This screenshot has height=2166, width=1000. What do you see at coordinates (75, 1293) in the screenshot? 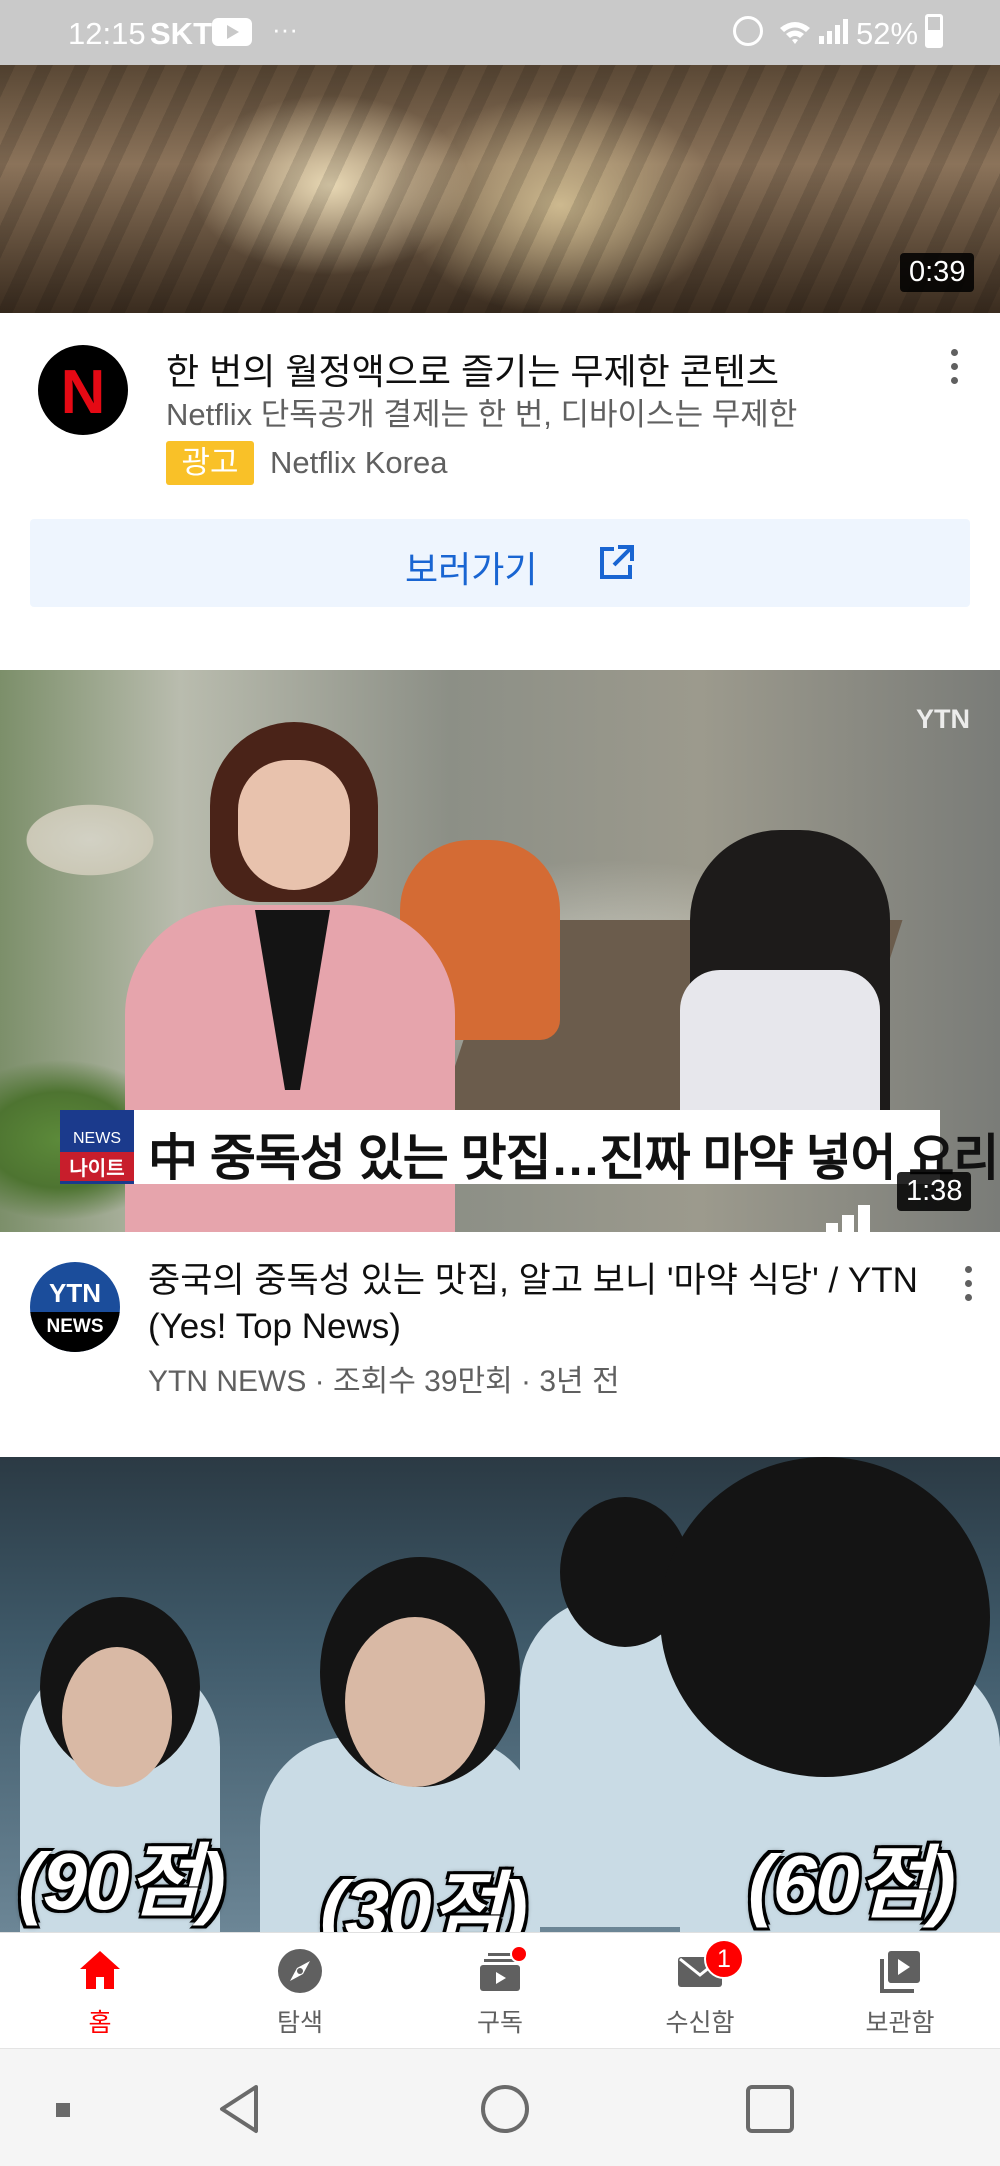
I see `channel-avatar-top: YTN` at bounding box center [75, 1293].